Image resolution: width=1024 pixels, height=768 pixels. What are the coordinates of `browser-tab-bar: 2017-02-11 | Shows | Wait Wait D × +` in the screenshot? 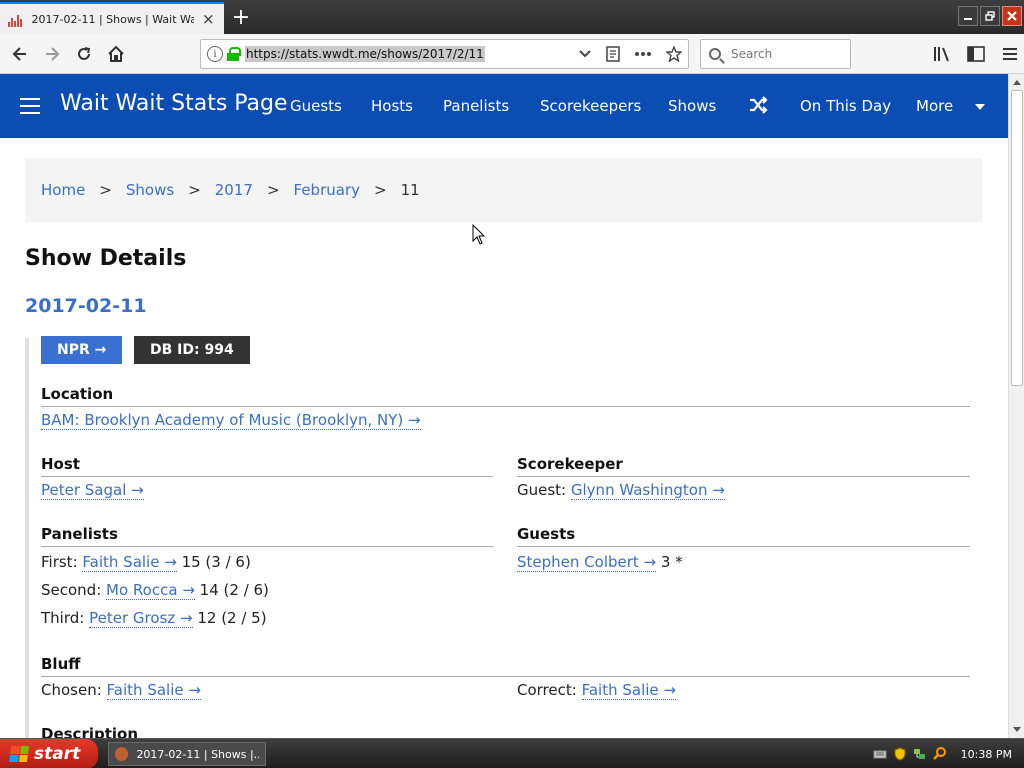 It's located at (512, 17).